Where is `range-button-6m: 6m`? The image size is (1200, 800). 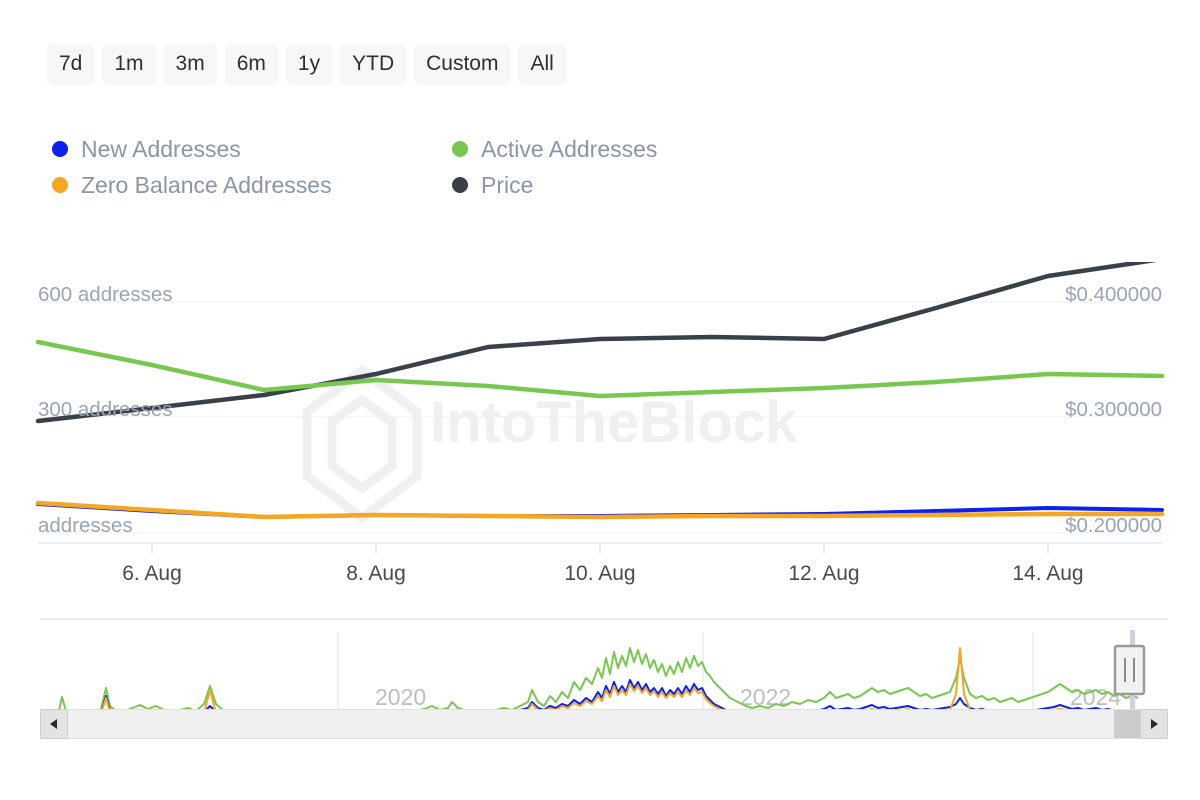
range-button-6m: 6m is located at coordinates (251, 64).